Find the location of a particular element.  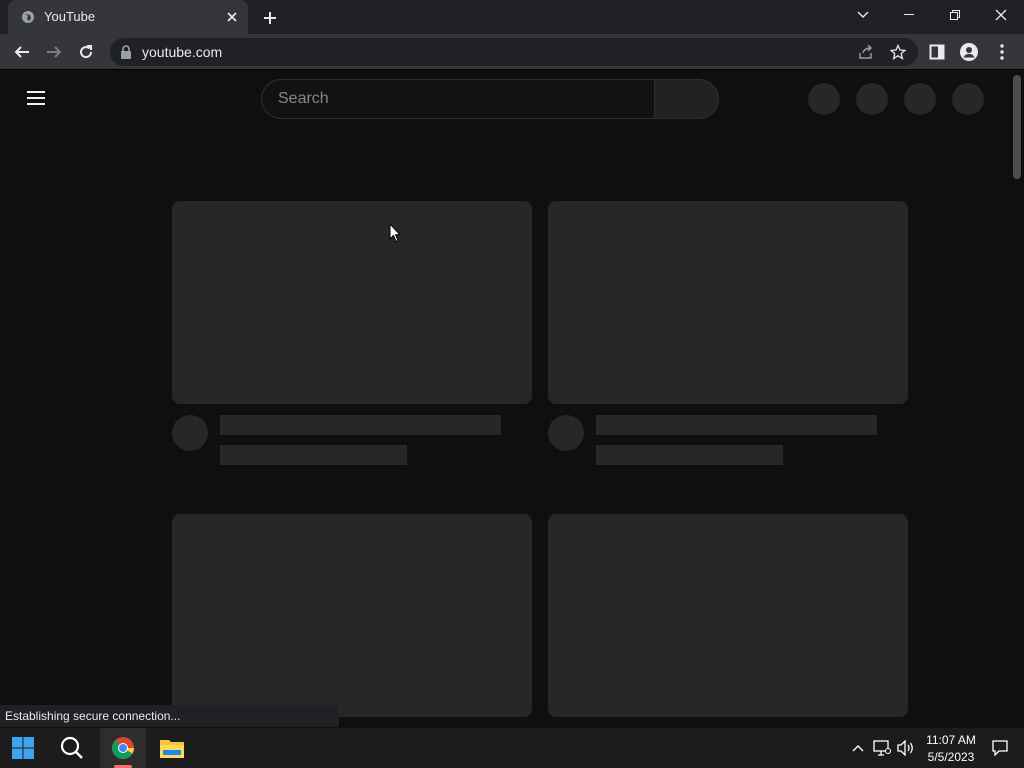

tab-search-button is located at coordinates (863, 15).